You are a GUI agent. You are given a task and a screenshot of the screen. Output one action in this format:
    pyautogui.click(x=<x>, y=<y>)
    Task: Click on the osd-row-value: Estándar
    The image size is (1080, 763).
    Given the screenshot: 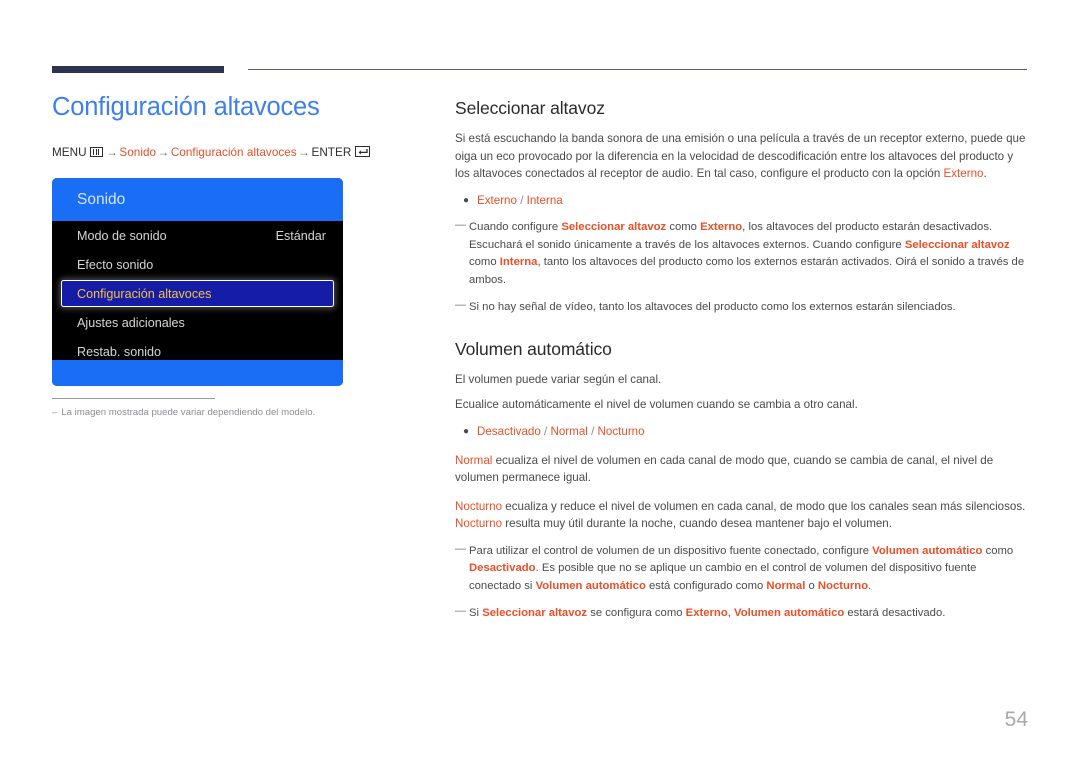 What is the action you would take?
    pyautogui.click(x=300, y=235)
    